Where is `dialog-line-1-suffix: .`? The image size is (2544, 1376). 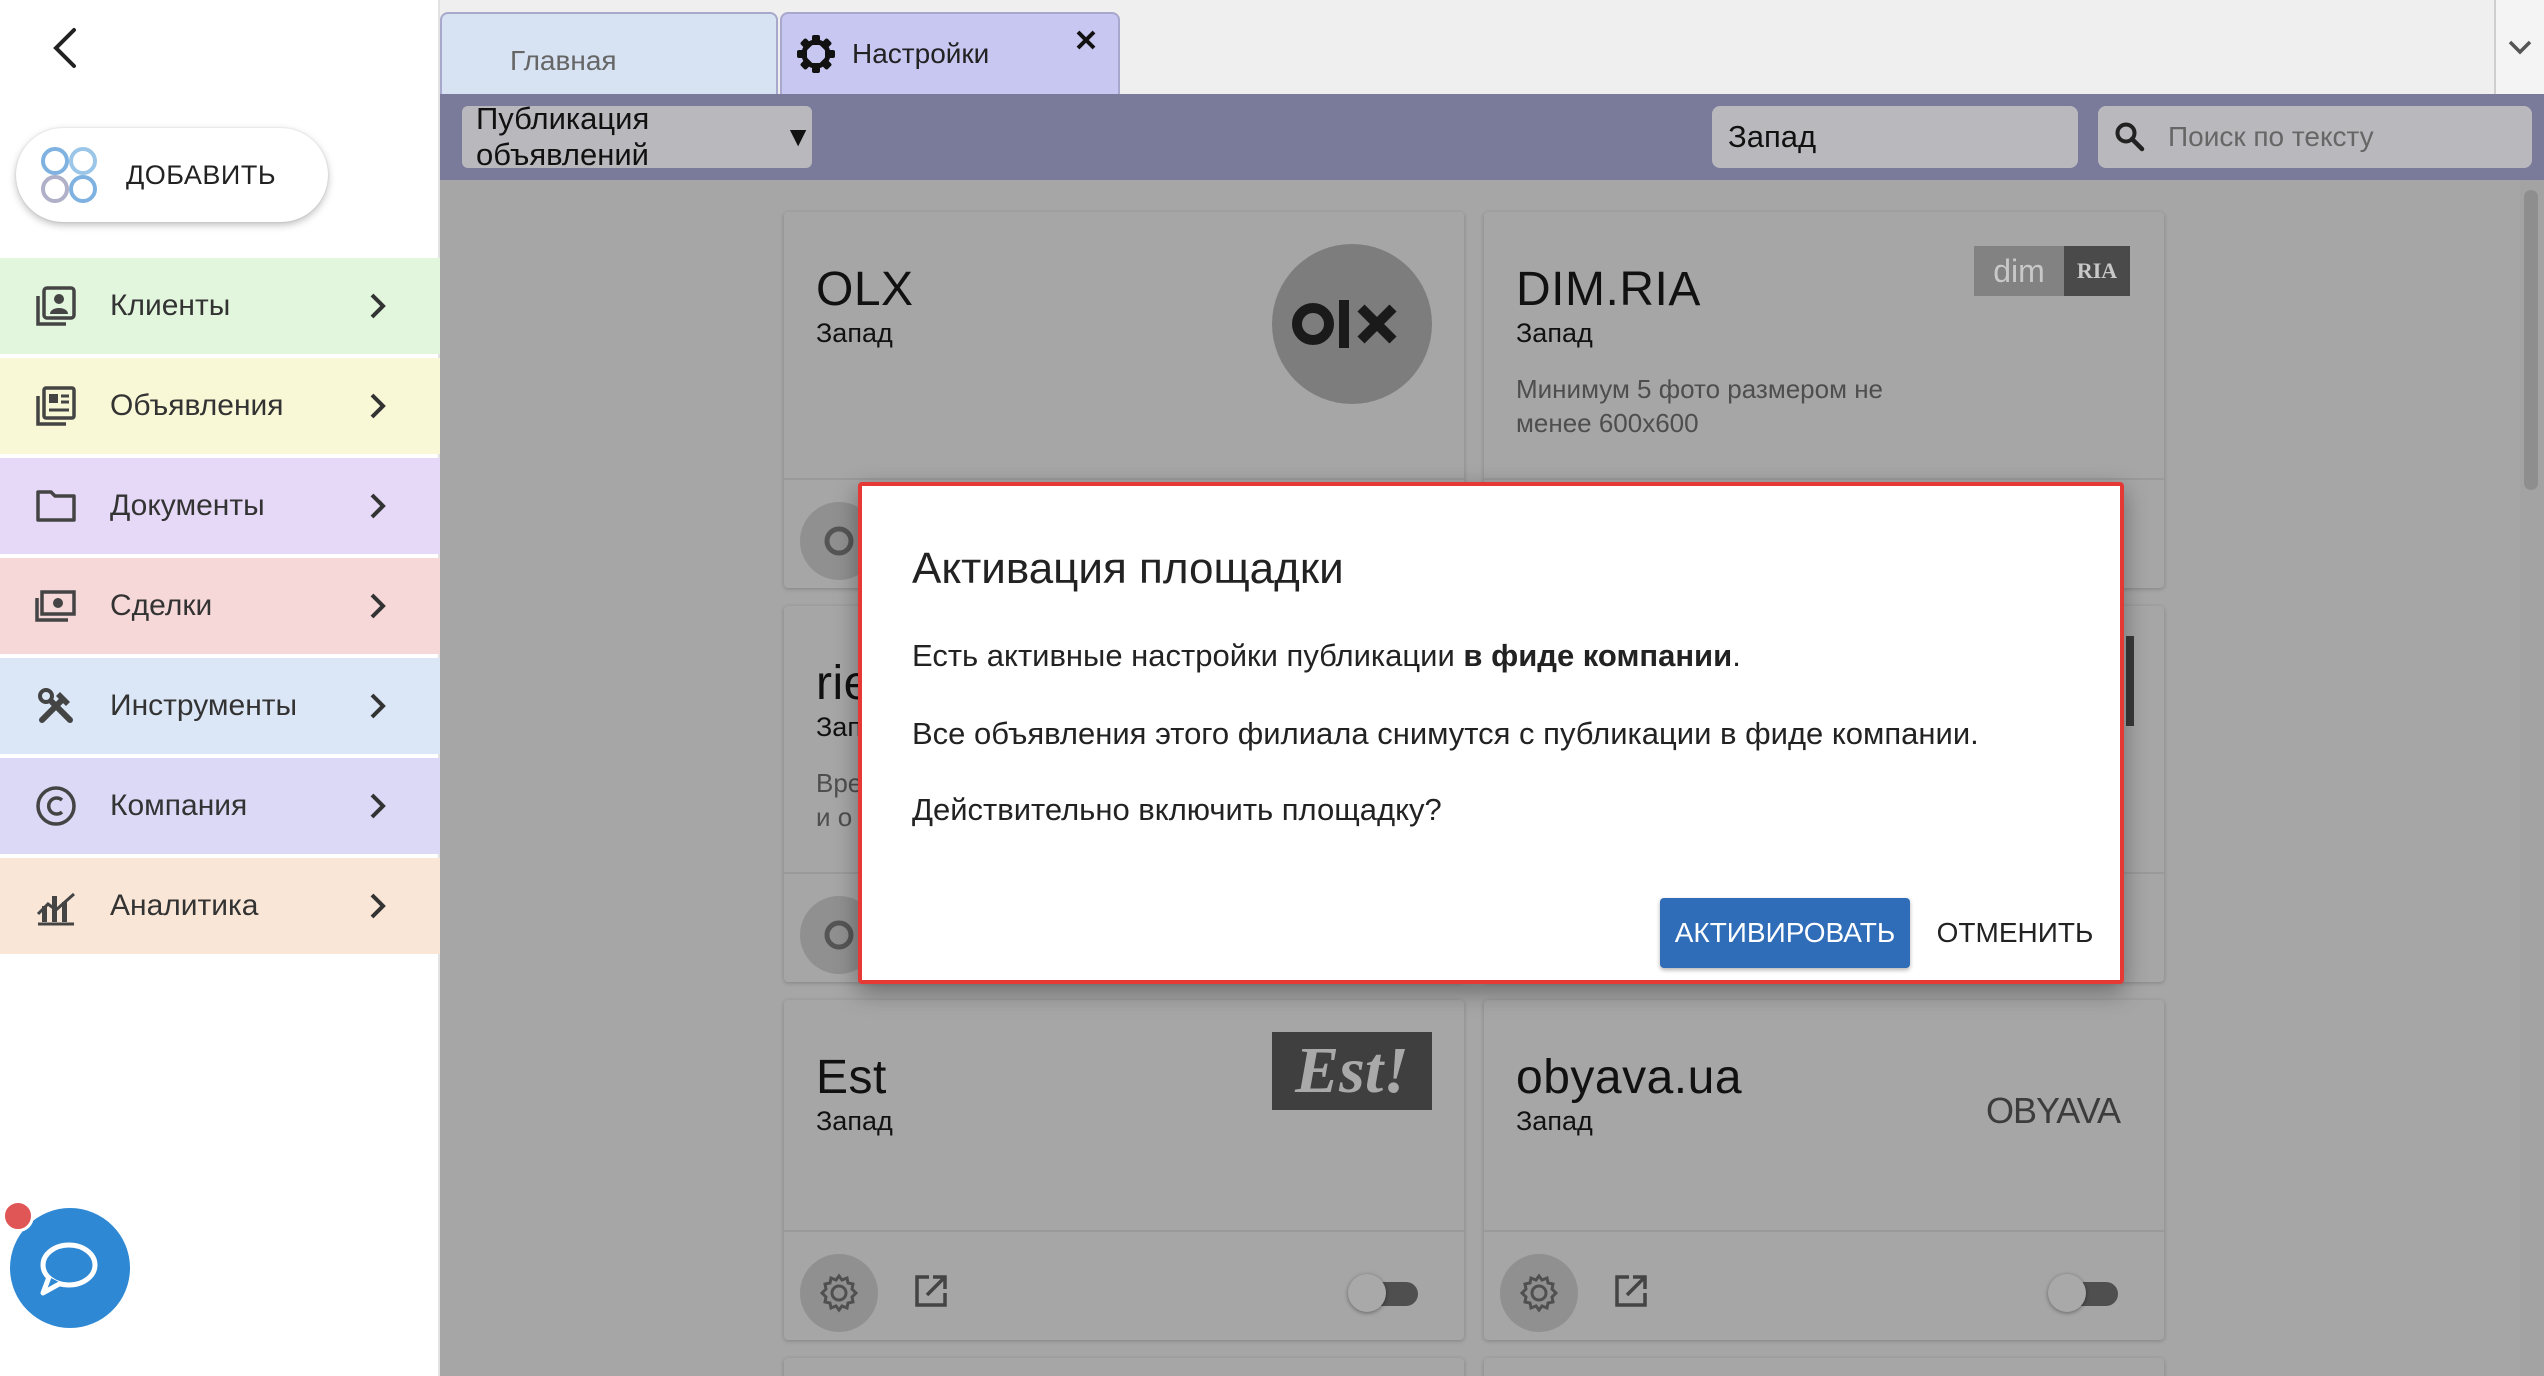
dialog-line-1-suffix: . is located at coordinates (1736, 655).